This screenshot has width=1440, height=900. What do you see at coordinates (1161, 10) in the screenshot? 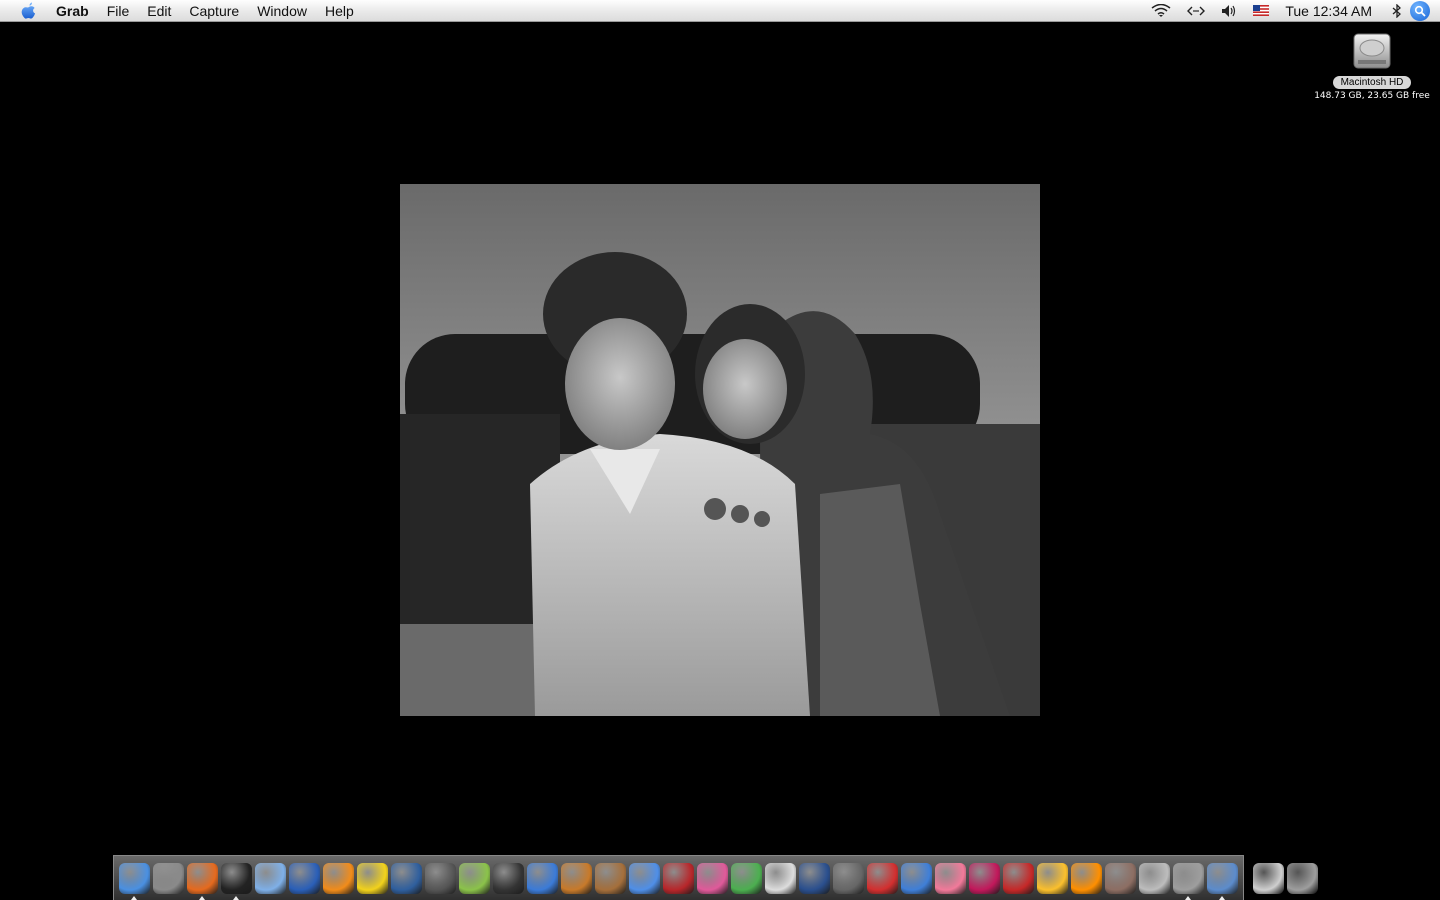
I see `wifi-icon` at bounding box center [1161, 10].